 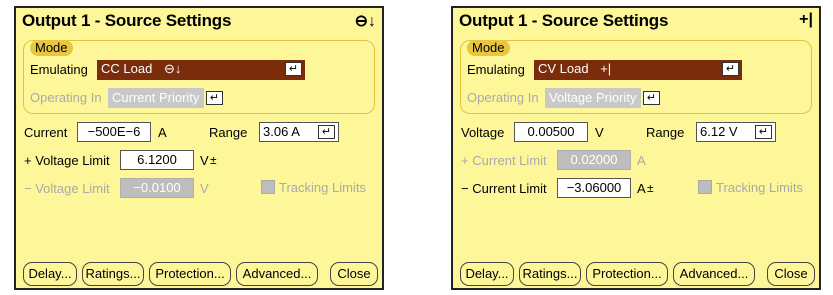 What do you see at coordinates (594, 160) in the screenshot?
I see `plus-current-limit-input: 0.02000` at bounding box center [594, 160].